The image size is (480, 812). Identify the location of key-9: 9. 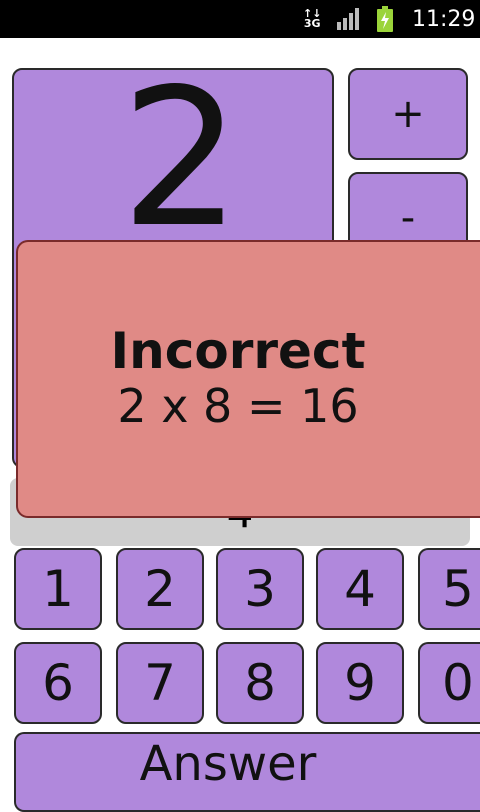
(360, 683).